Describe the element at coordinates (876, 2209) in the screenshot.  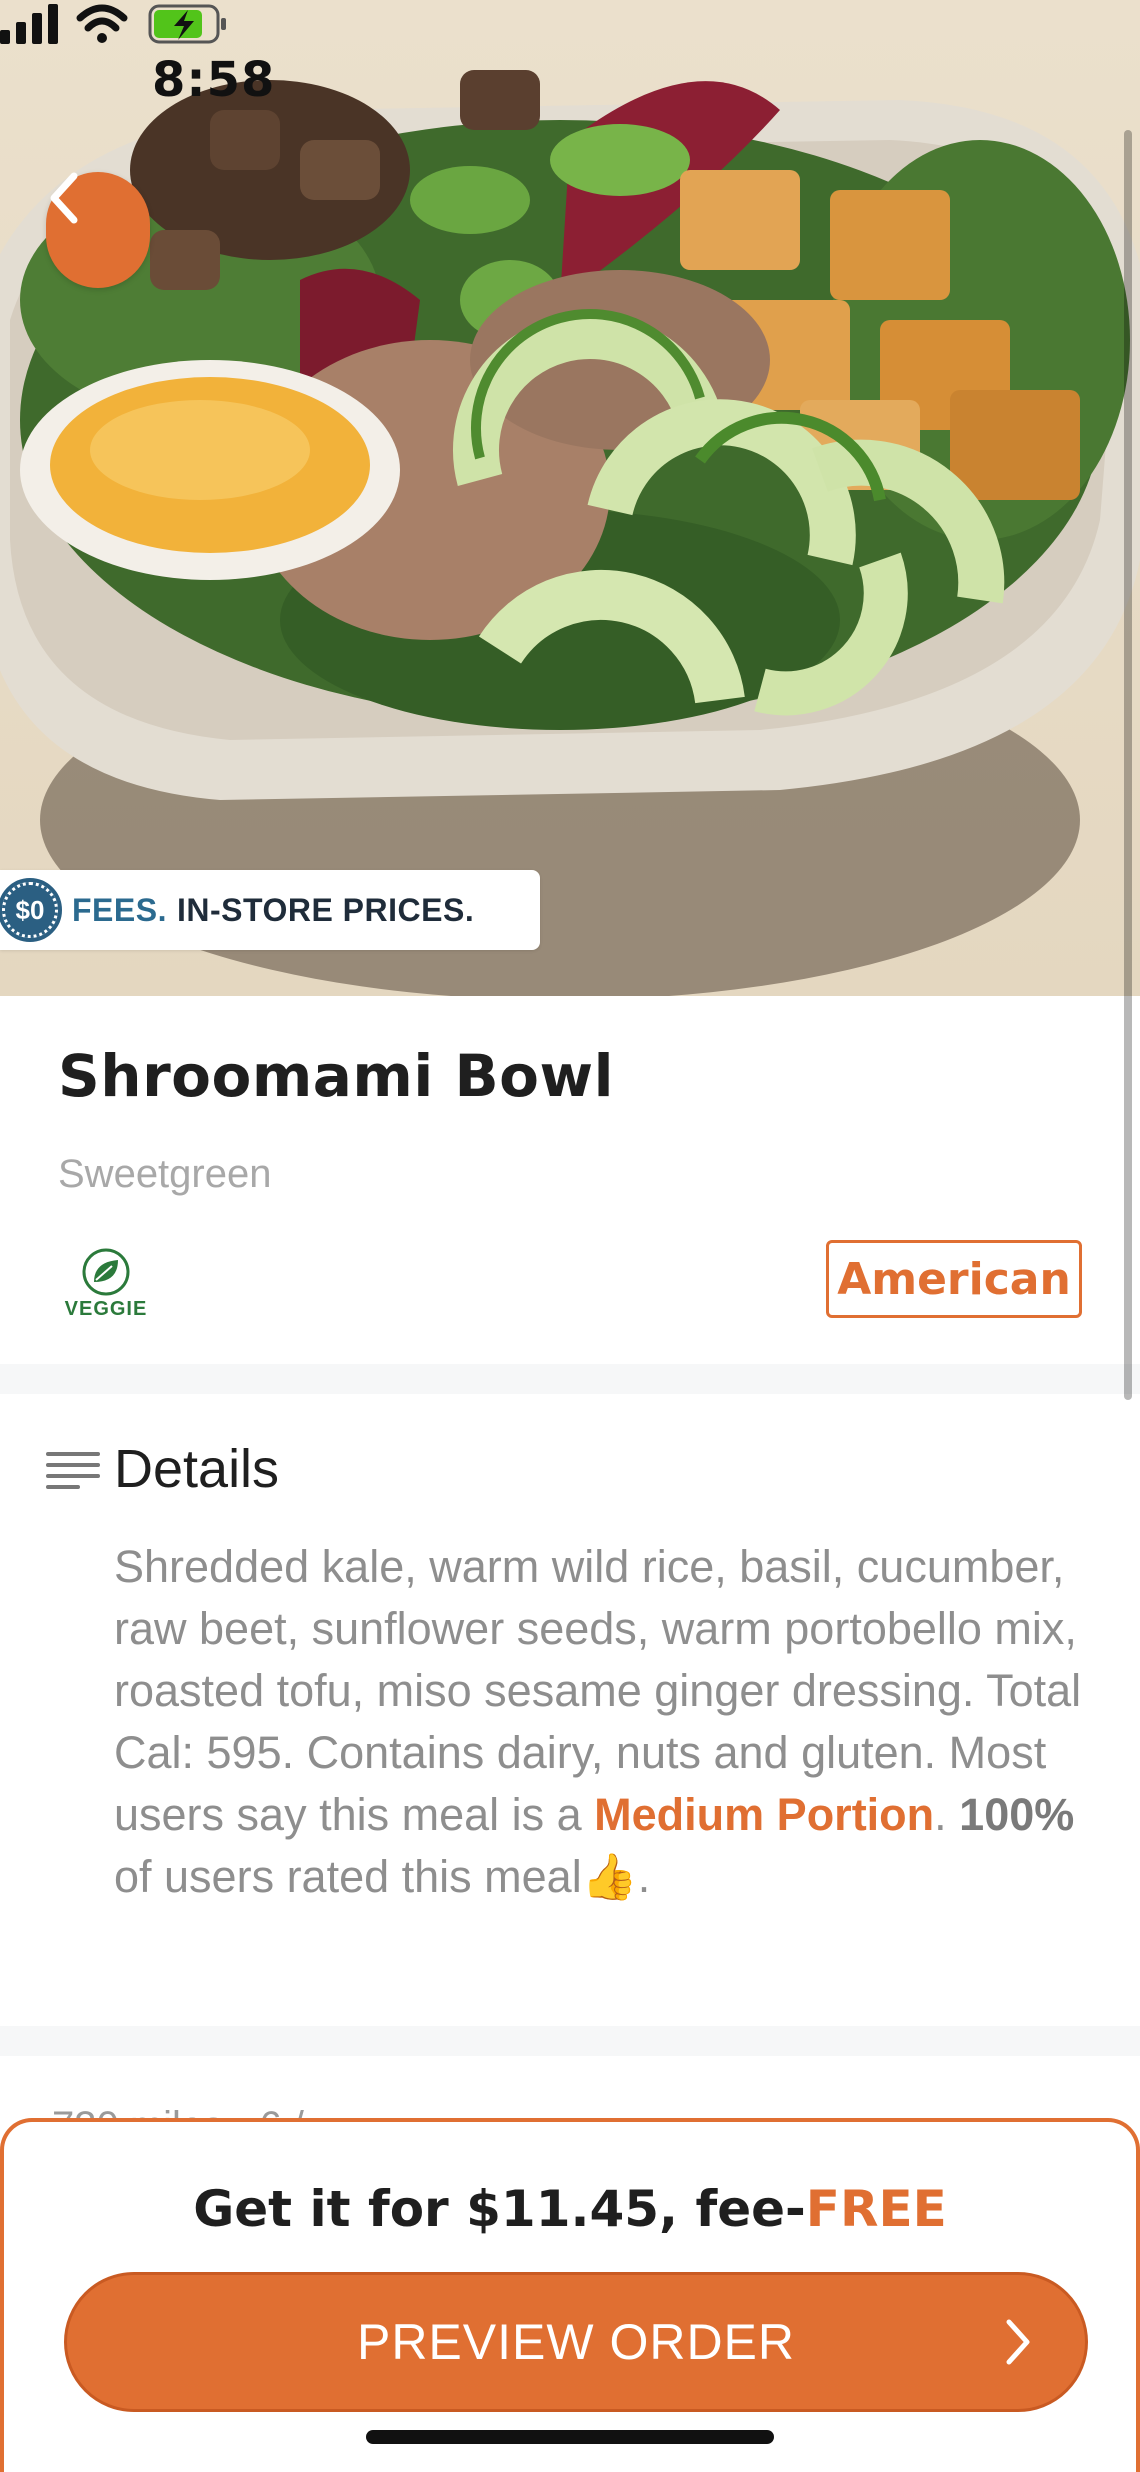
I see `free-text: FREE` at that location.